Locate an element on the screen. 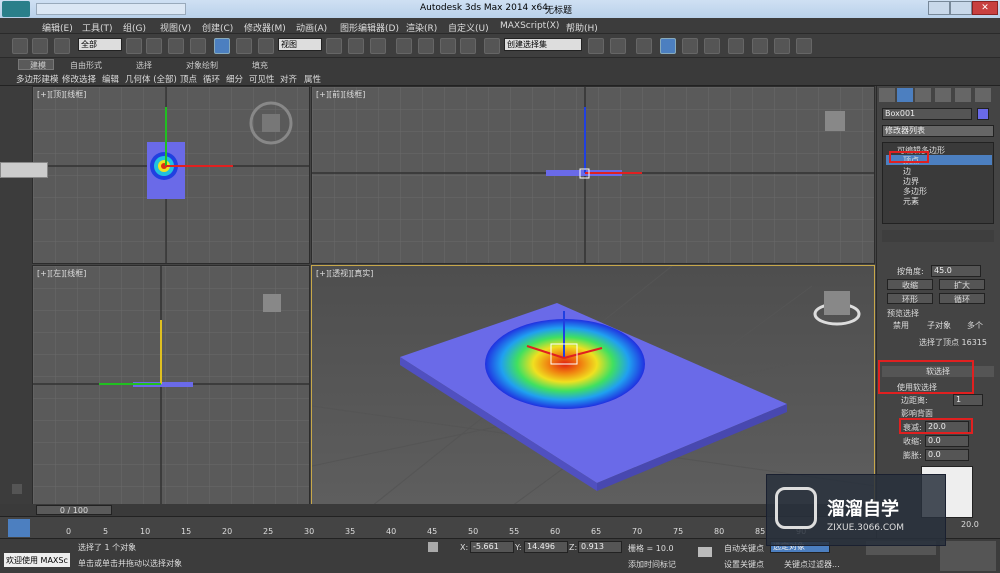  select-manipulate-icon is located at coordinates (356, 46).